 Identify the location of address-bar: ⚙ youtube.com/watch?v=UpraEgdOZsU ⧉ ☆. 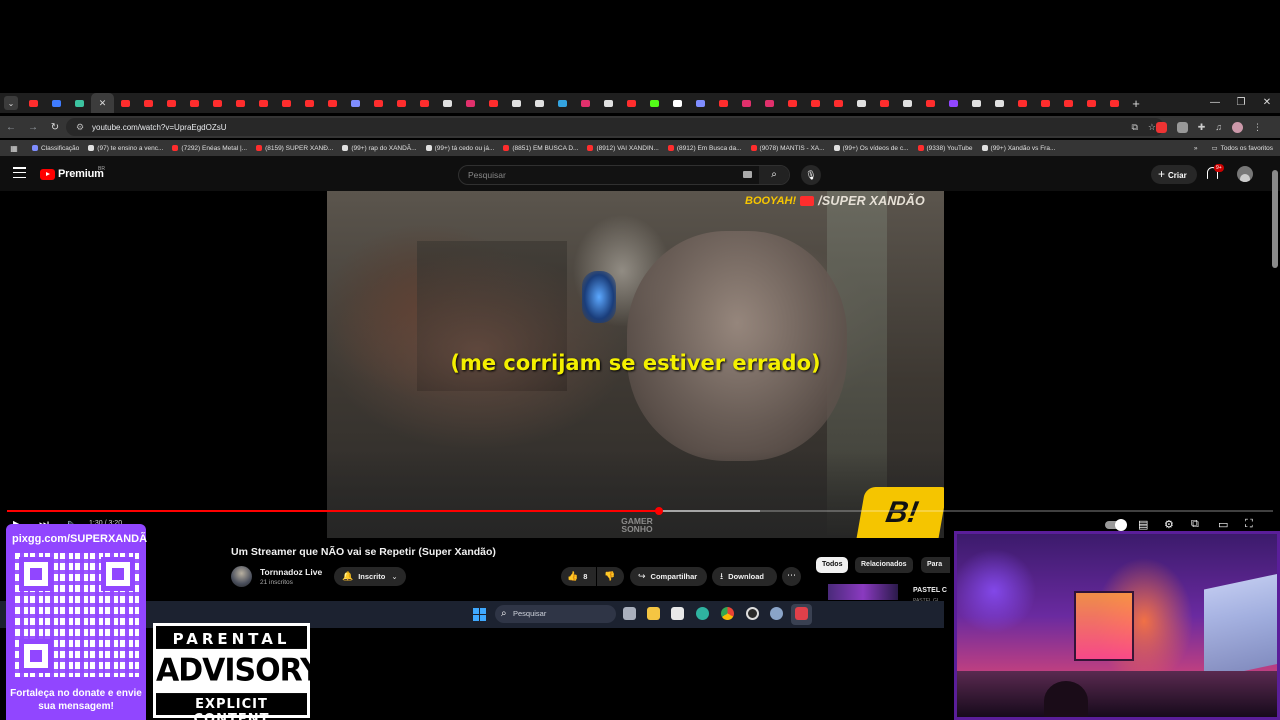
(615, 127).